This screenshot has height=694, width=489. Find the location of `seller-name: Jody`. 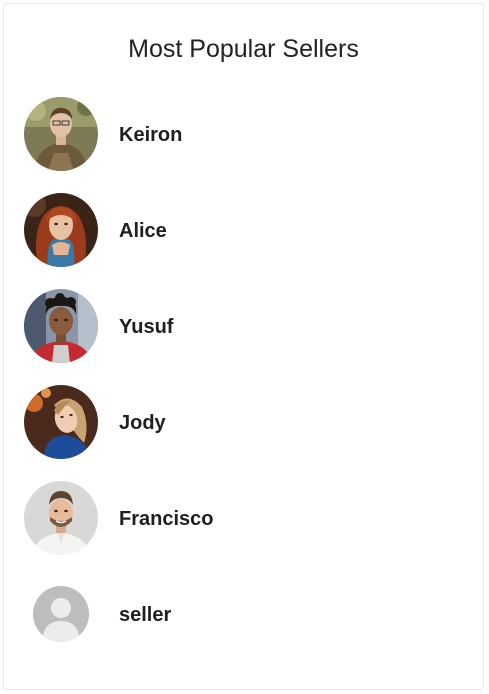

seller-name: Jody is located at coordinates (142, 423).